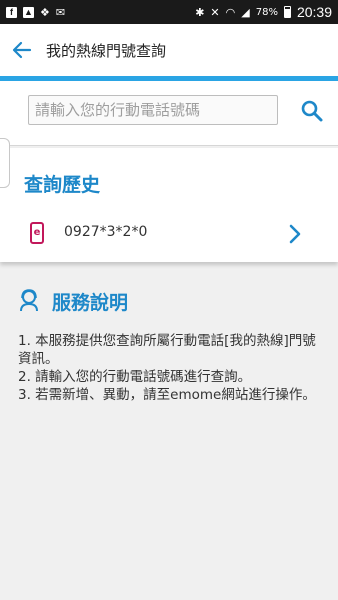 This screenshot has width=338, height=600. I want to click on battery-percent: 78%, so click(266, 12).